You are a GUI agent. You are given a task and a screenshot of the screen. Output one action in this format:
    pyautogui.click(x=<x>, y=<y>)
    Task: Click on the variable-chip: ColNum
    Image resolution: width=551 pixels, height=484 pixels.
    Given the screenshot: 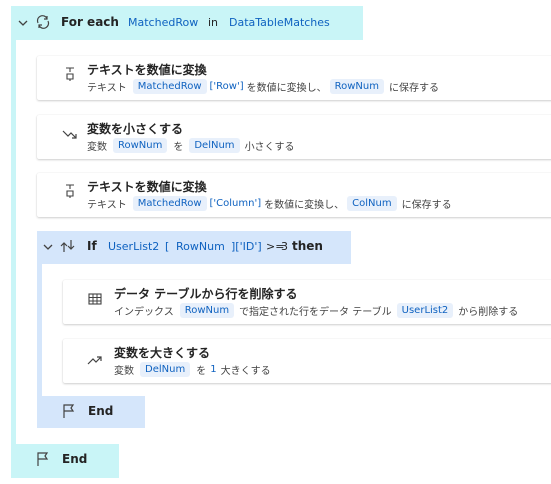 What is the action you would take?
    pyautogui.click(x=372, y=203)
    